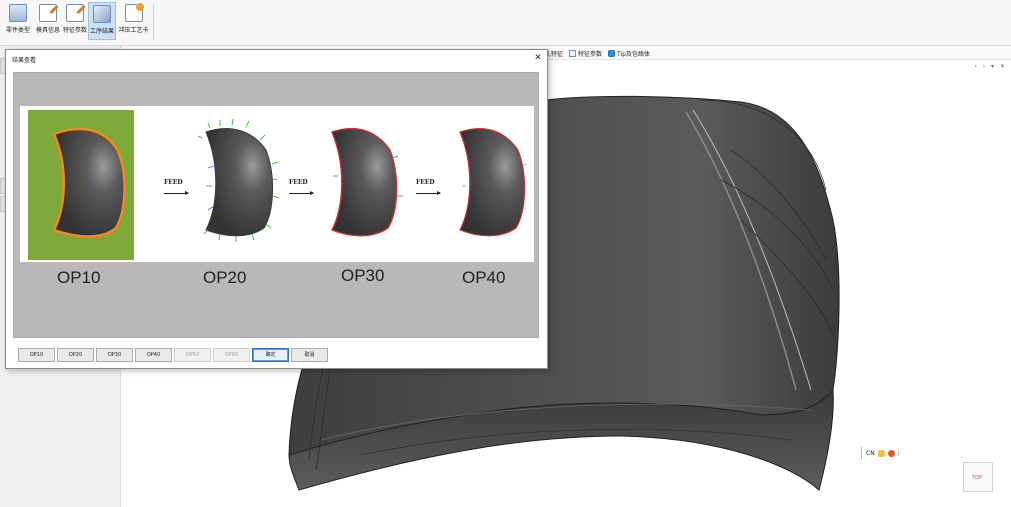  What do you see at coordinates (231, 355) in the screenshot?
I see `op60-button: OP60` at bounding box center [231, 355].